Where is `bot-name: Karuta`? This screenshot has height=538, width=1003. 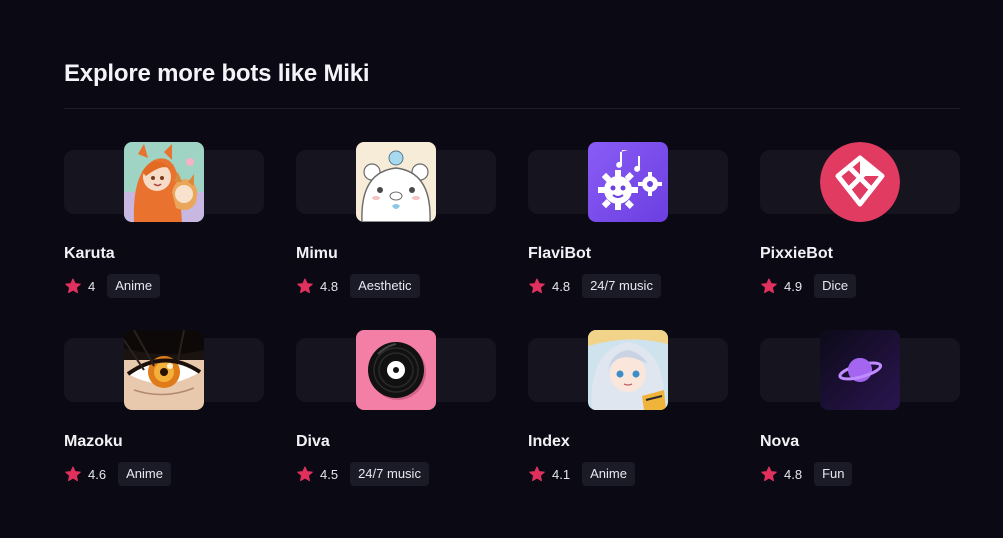 bot-name: Karuta is located at coordinates (89, 253).